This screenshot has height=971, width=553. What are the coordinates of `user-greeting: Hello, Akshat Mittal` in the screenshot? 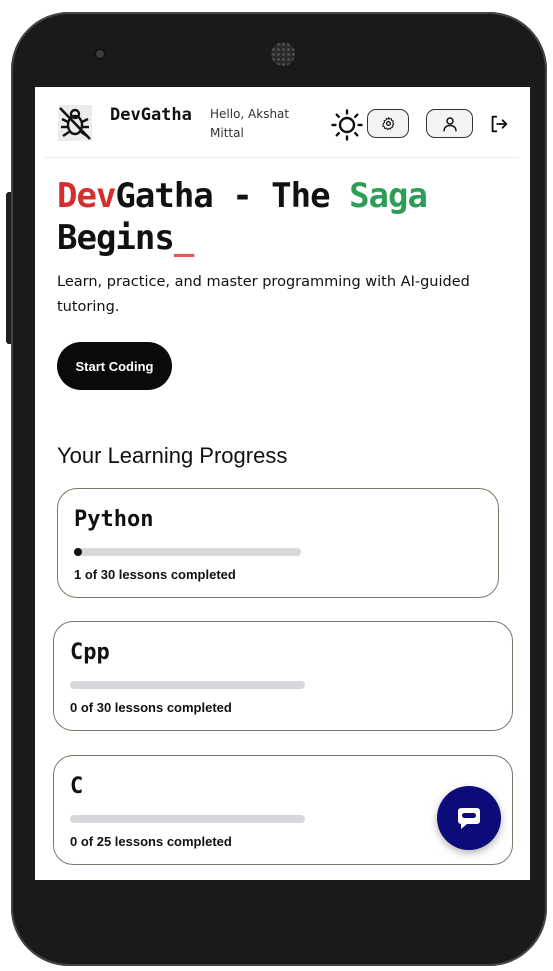 It's located at (250, 123).